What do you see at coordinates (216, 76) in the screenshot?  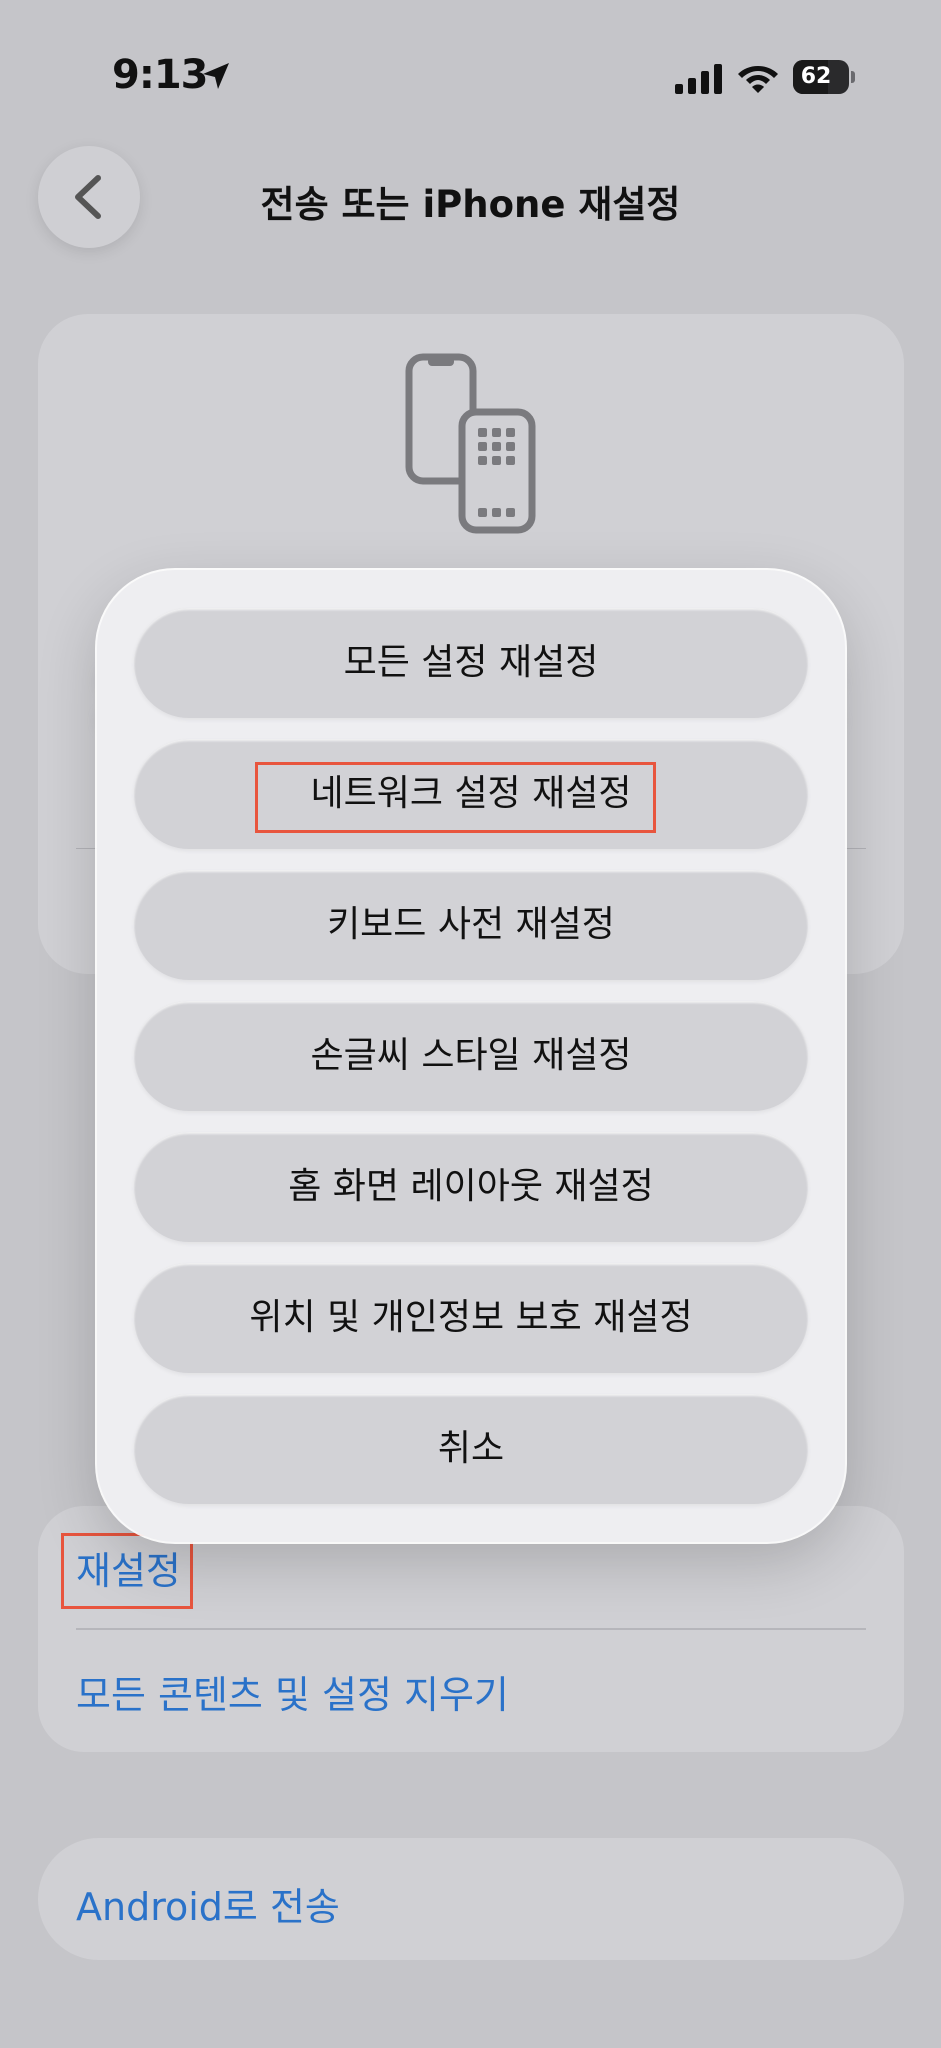 I see `location-arrow-icon` at bounding box center [216, 76].